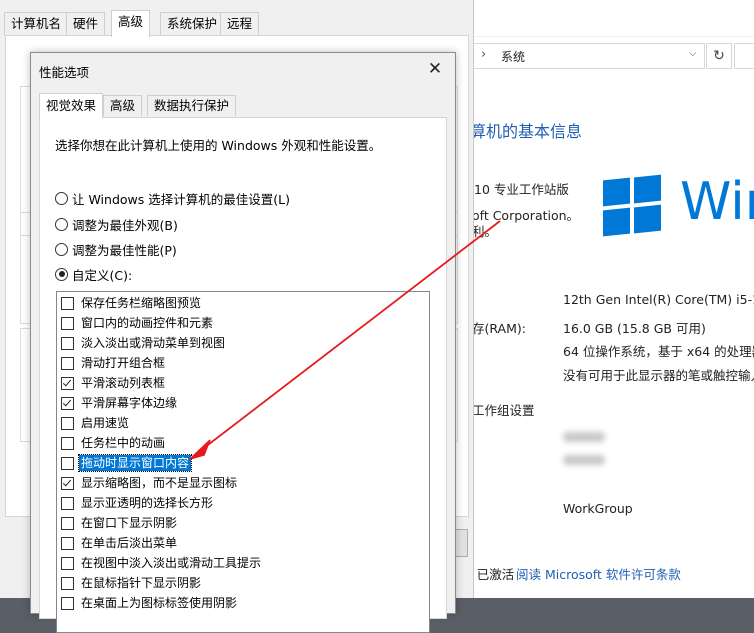 This screenshot has width=754, height=633. I want to click on radio-custom: 自定义(C):, so click(93, 274).